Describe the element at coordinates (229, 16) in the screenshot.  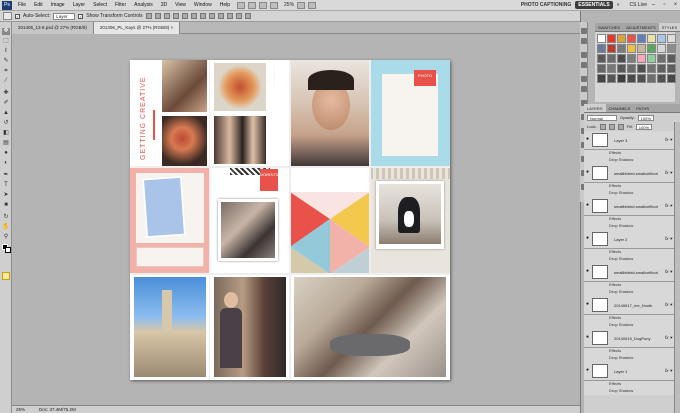
I see `distribute-left-icon` at that location.